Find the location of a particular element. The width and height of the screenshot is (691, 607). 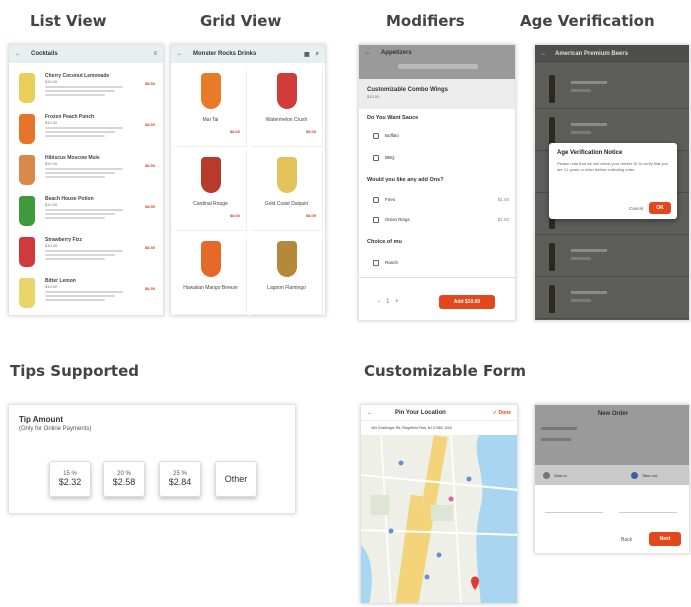

new-order-title: New Order is located at coordinates (613, 414).